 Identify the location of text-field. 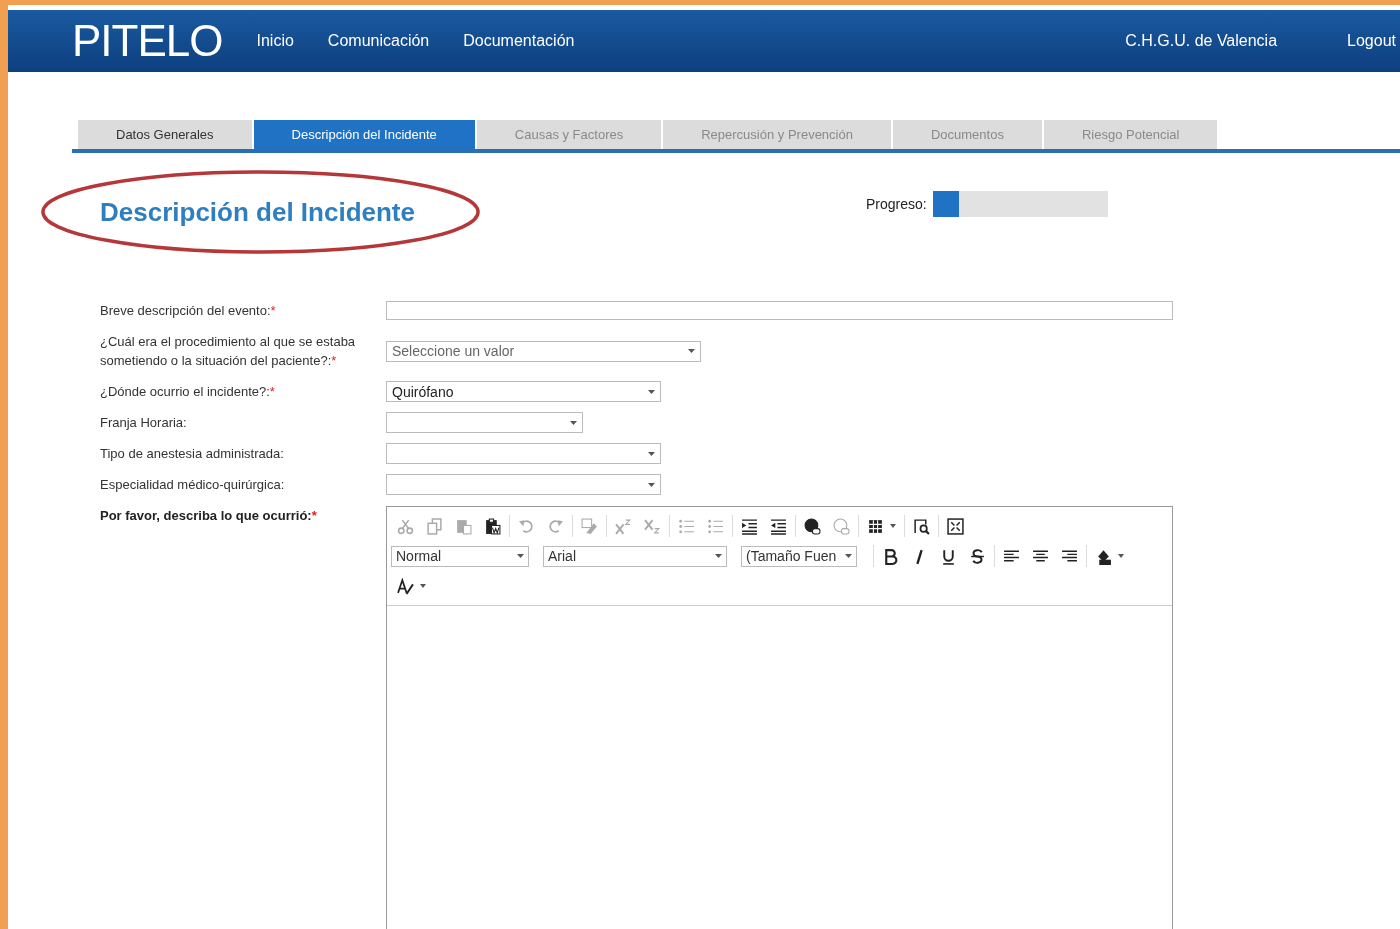
(779, 310).